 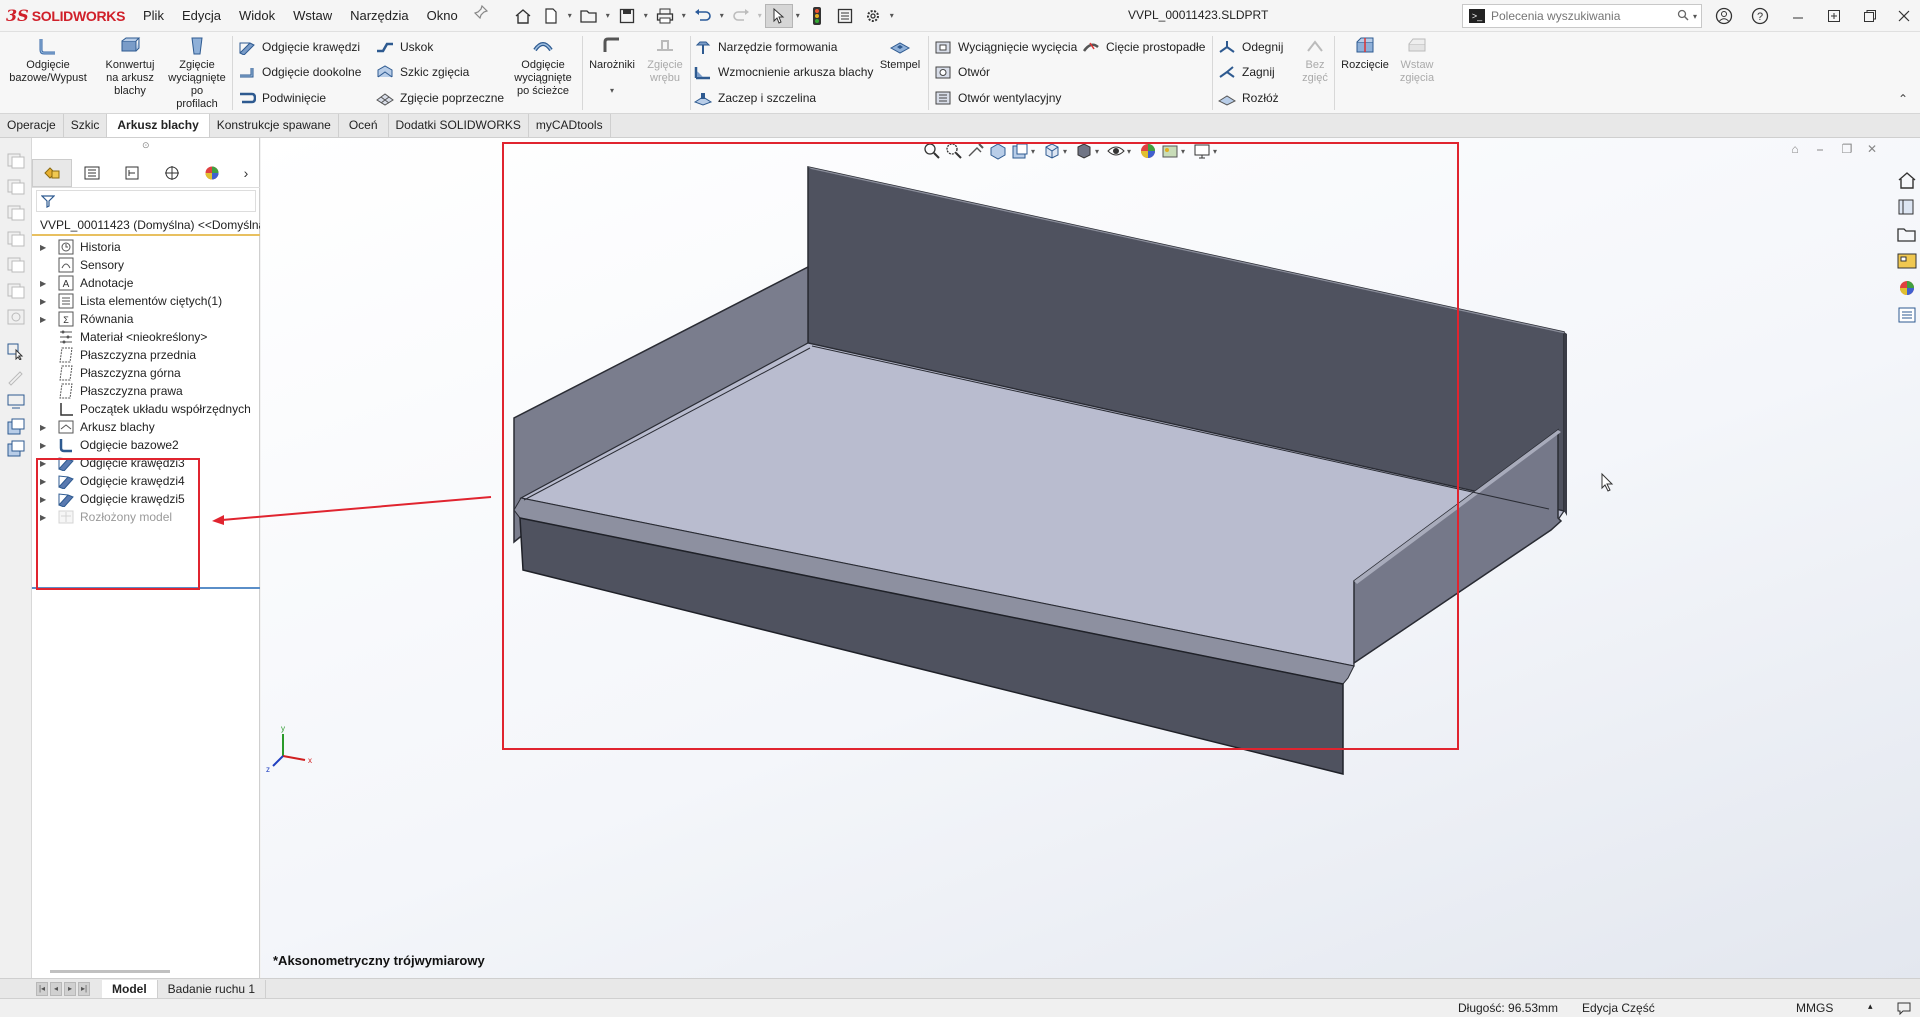 What do you see at coordinates (442, 16) in the screenshot?
I see `menu-okno: Okno` at bounding box center [442, 16].